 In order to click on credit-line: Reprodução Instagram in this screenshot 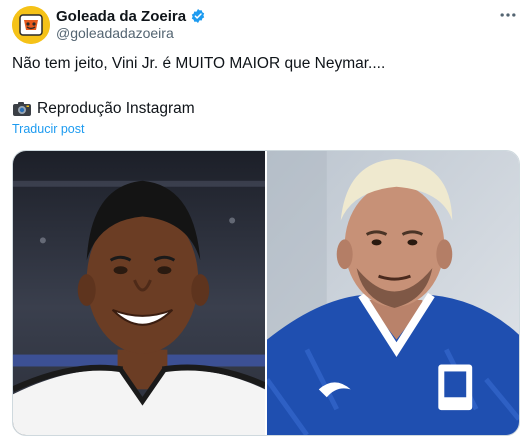, I will do `click(103, 109)`.